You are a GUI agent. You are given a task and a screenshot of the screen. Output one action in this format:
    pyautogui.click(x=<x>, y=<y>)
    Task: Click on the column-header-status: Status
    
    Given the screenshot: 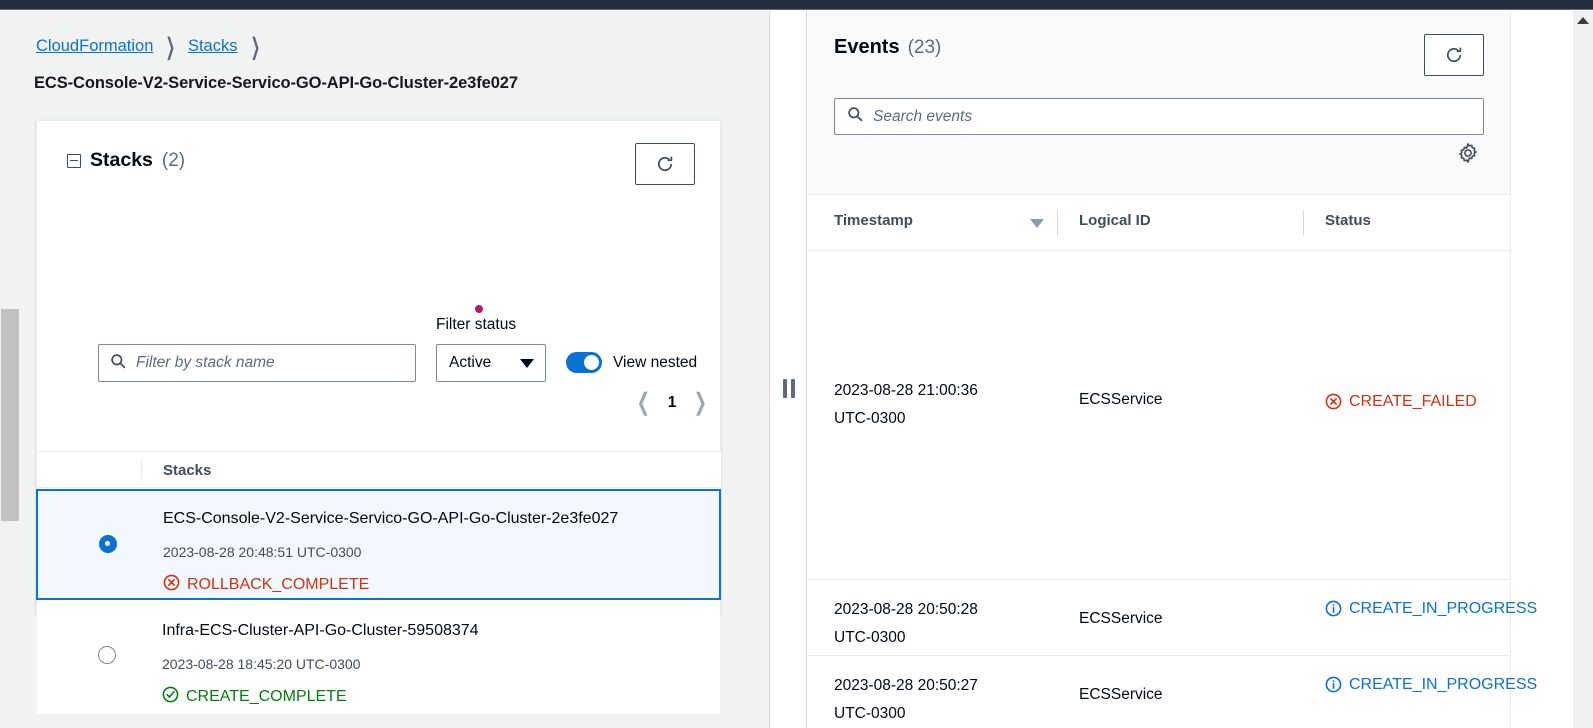 What is the action you would take?
    pyautogui.click(x=1348, y=220)
    